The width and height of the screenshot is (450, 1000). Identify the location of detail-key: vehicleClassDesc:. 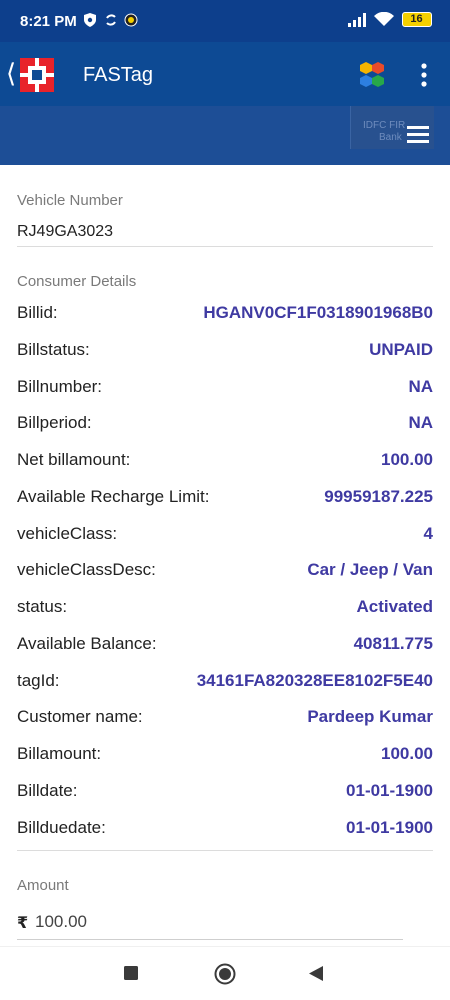
(86, 569).